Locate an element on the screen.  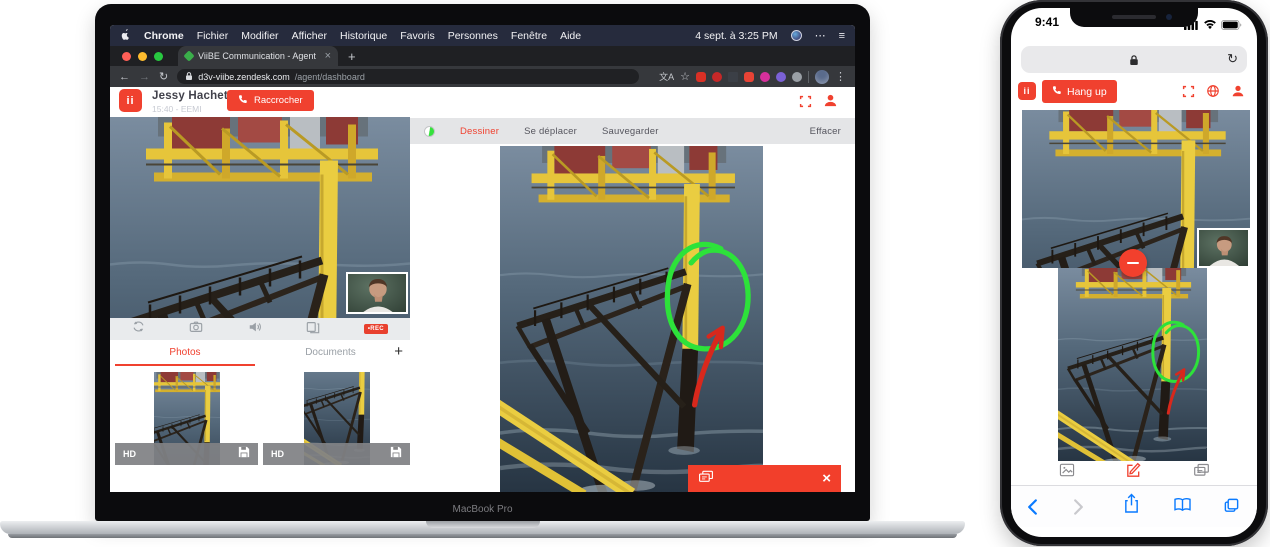
switch-camera-icon is located at coordinates (138, 329).